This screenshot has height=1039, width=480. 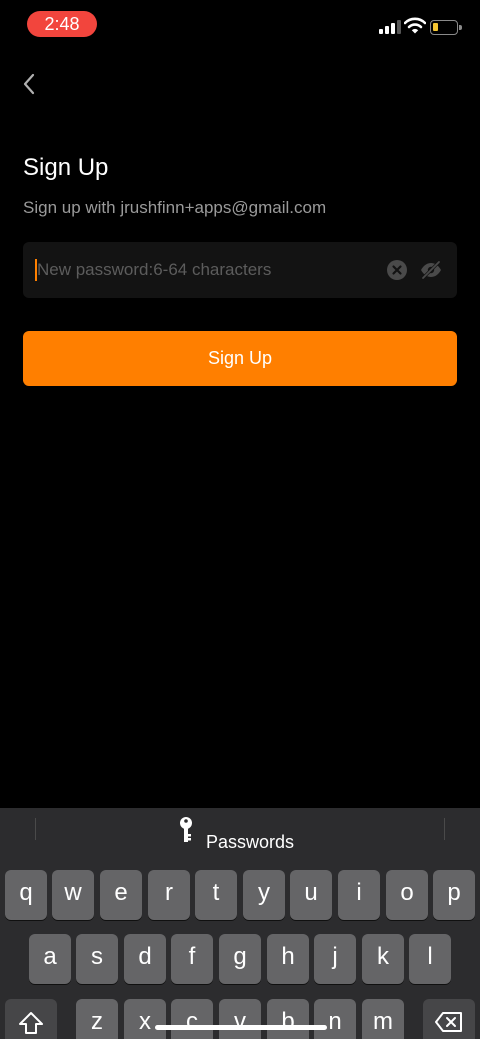 What do you see at coordinates (240, 25) in the screenshot?
I see `status-bar: 2:48` at bounding box center [240, 25].